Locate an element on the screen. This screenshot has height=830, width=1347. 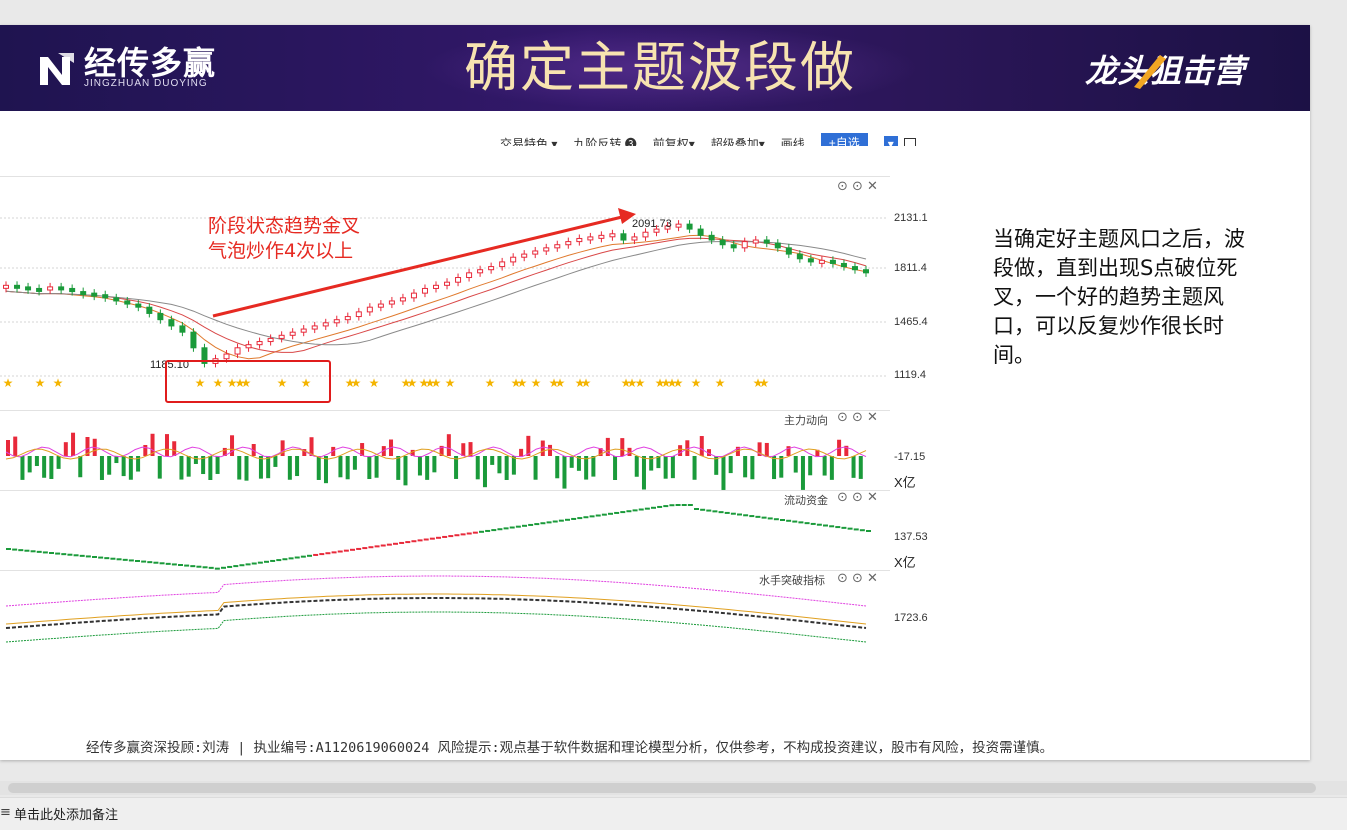
scrollbar-thumb is located at coordinates (662, 788).